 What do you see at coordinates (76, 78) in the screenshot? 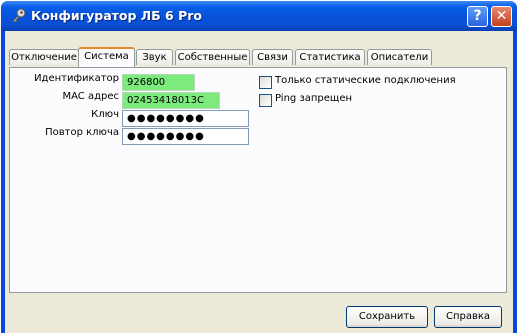
I see `identifier-label: Идентификатор` at bounding box center [76, 78].